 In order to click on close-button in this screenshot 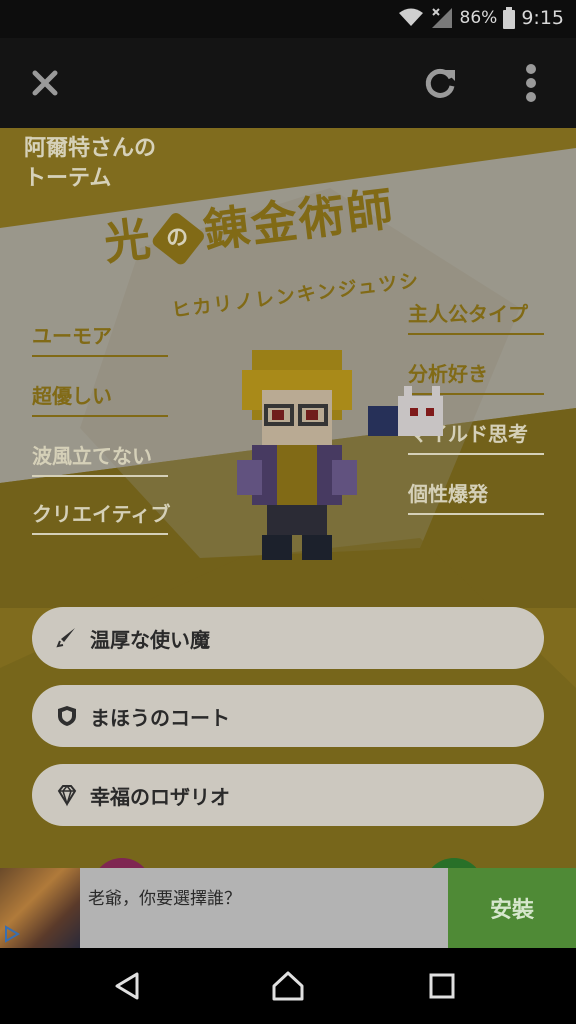, I will do `click(45, 83)`.